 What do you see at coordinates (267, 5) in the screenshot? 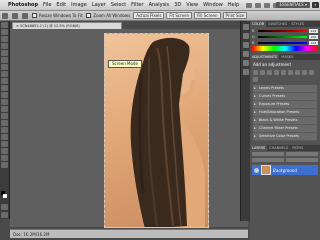
I see `zoom-level-icon` at bounding box center [267, 5].